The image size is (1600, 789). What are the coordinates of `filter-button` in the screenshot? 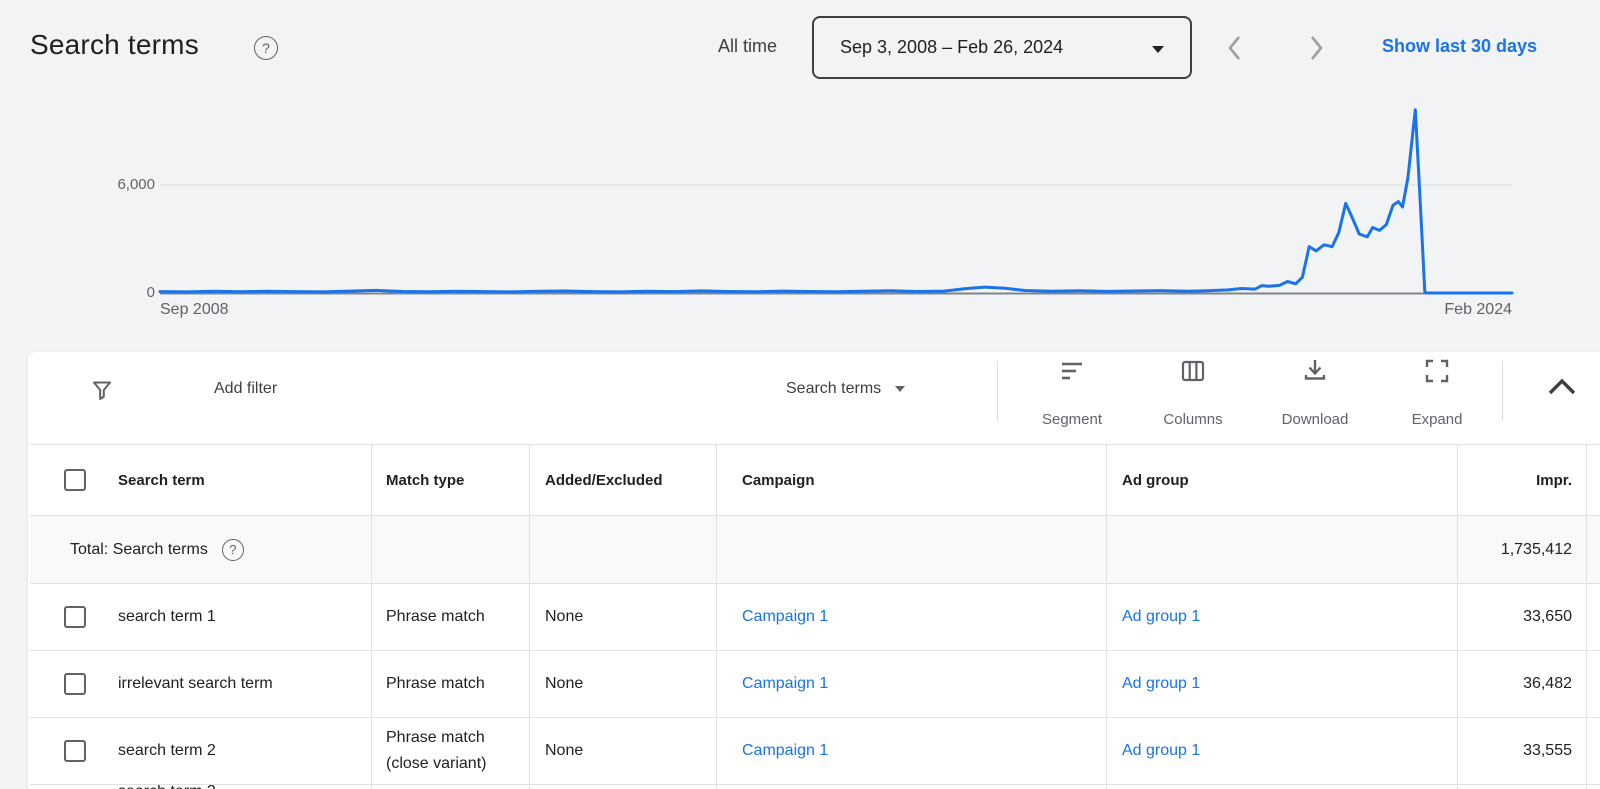 It's located at (102, 390).